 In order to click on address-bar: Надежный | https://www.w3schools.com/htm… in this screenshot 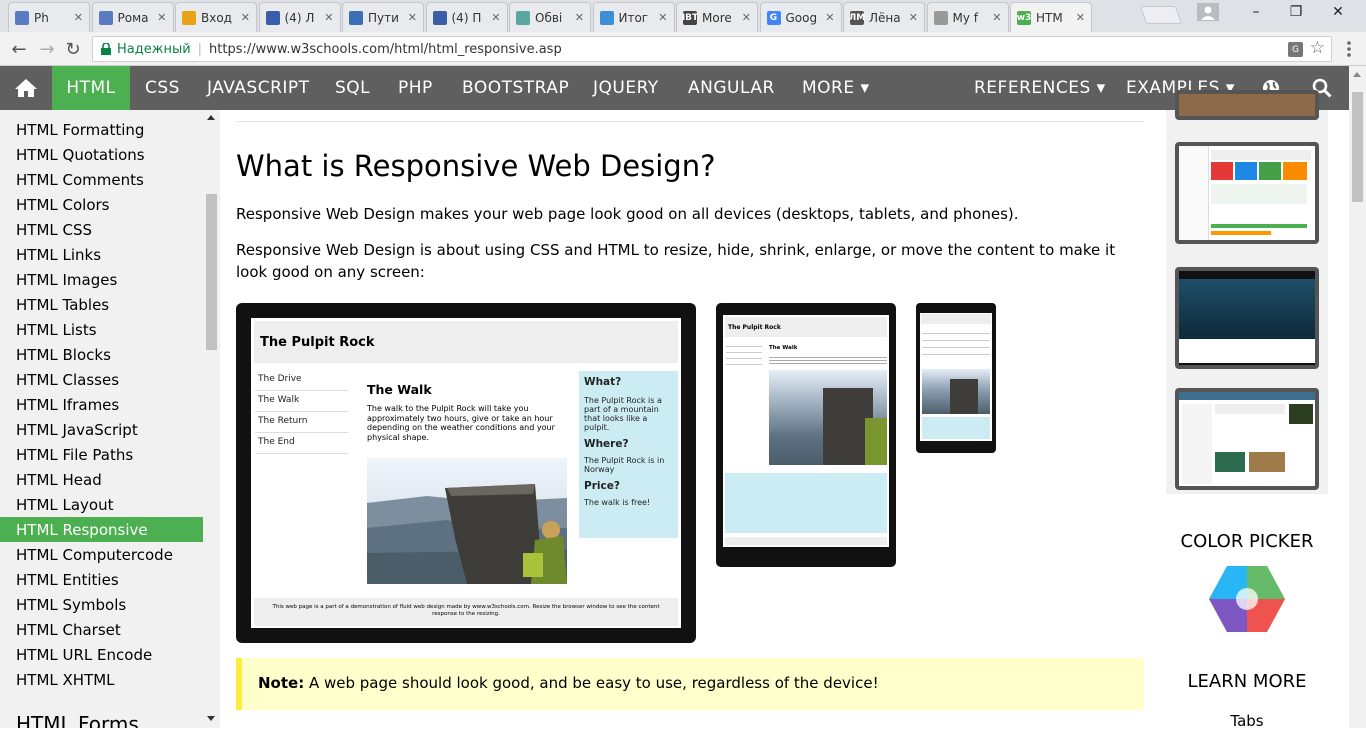, I will do `click(712, 49)`.